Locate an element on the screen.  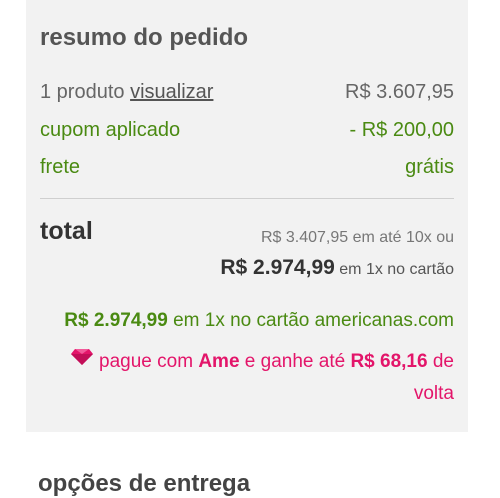
ame-text-before: pague com is located at coordinates (146, 362).